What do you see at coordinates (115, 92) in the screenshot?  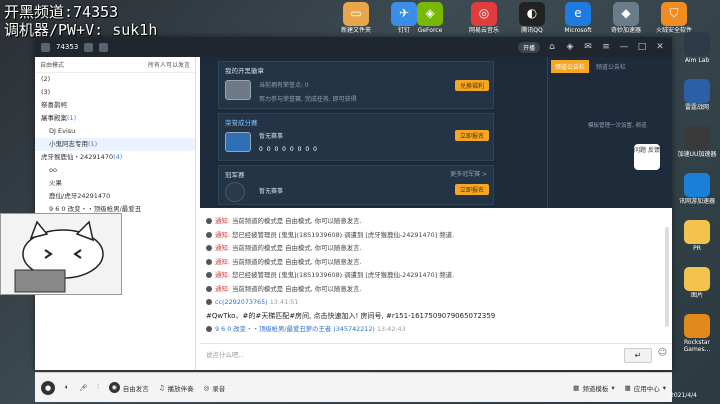 I see `channel-tree-item: (3)` at bounding box center [115, 92].